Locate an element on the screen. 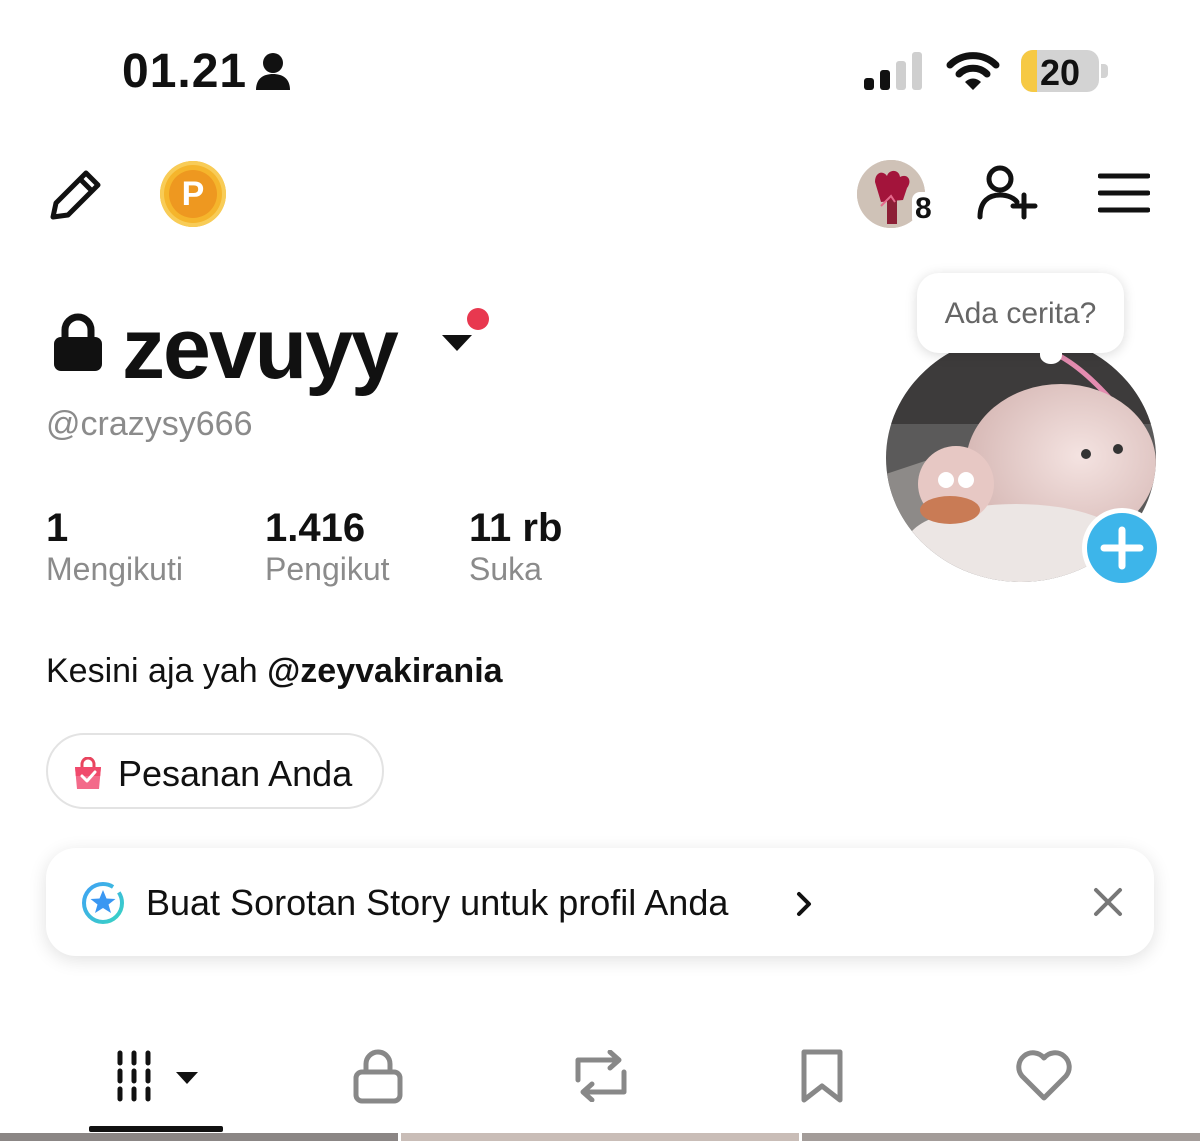  add-friend-icon is located at coordinates (1007, 193).